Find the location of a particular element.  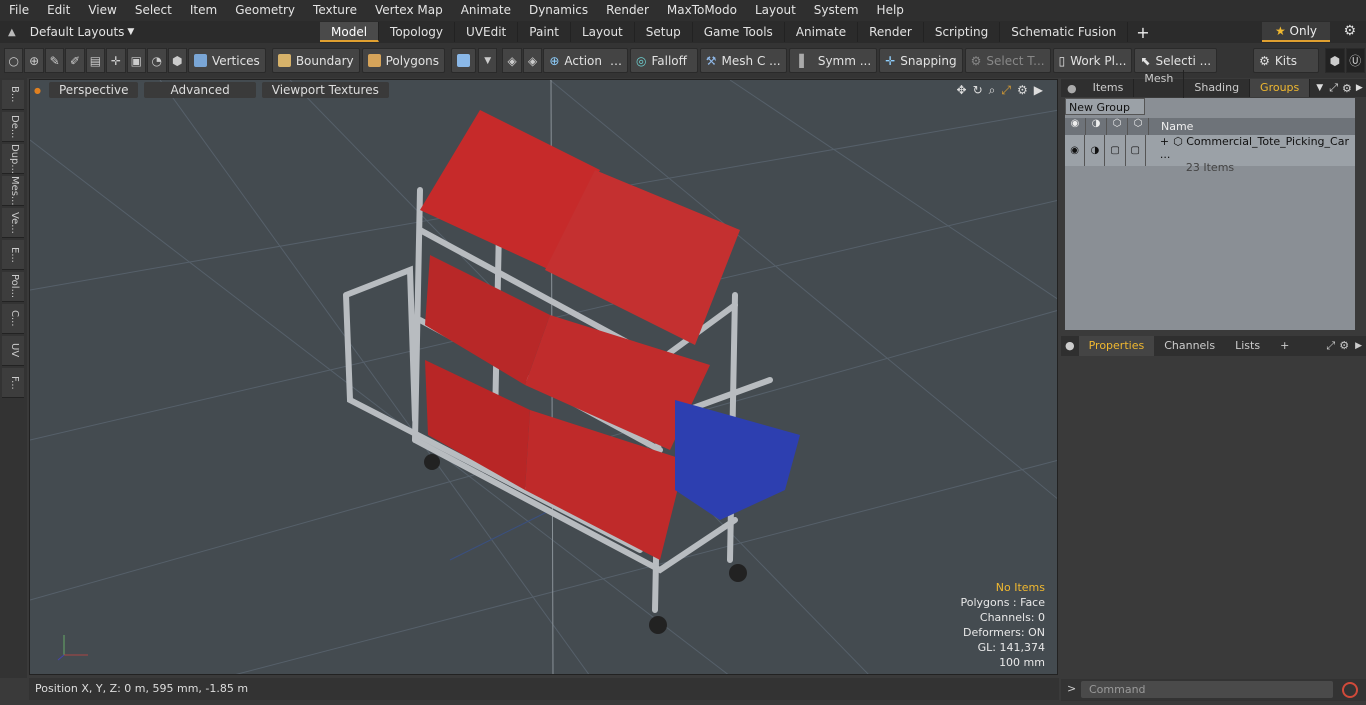

unreal-icon: Ⓤ is located at coordinates (1355, 60).